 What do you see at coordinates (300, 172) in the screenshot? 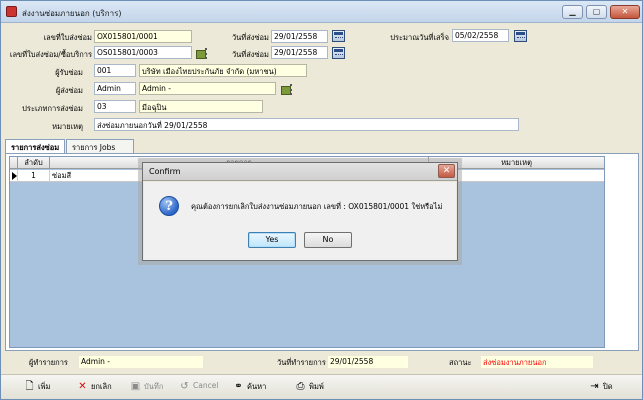
I see `dialog-title-bar: Confirm ✕` at bounding box center [300, 172].